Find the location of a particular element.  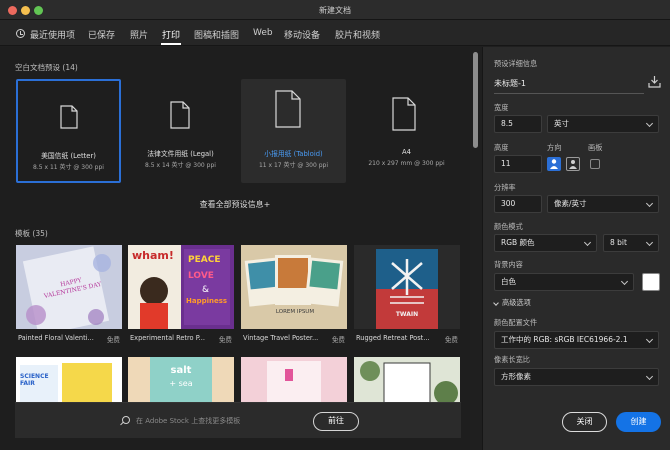

preset-name: 法律文件用纸 (Legal) is located at coordinates (180, 154).